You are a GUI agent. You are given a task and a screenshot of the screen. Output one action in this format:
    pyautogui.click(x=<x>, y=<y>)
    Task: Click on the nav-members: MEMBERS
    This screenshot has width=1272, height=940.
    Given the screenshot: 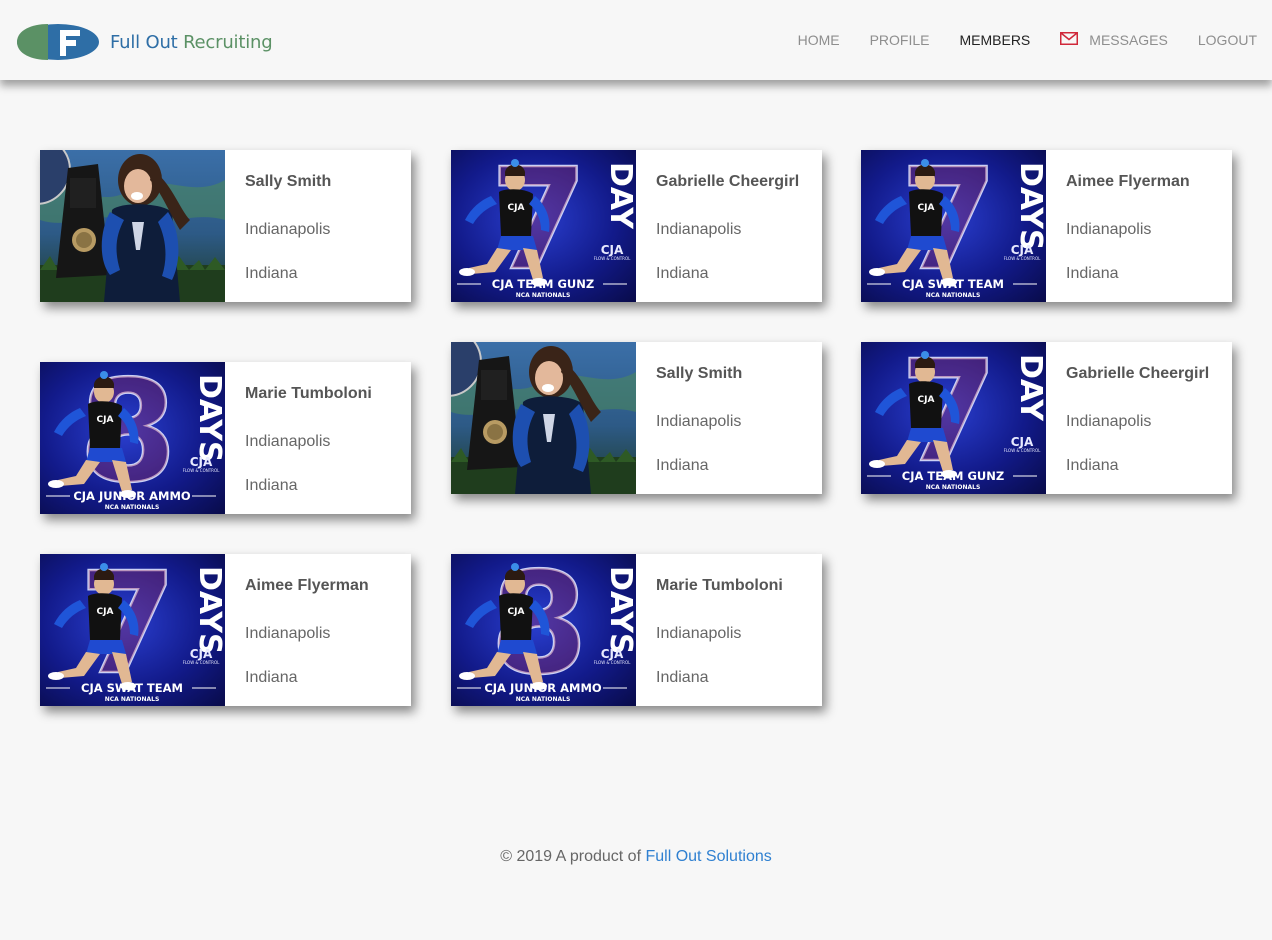 What is the action you would take?
    pyautogui.click(x=994, y=40)
    